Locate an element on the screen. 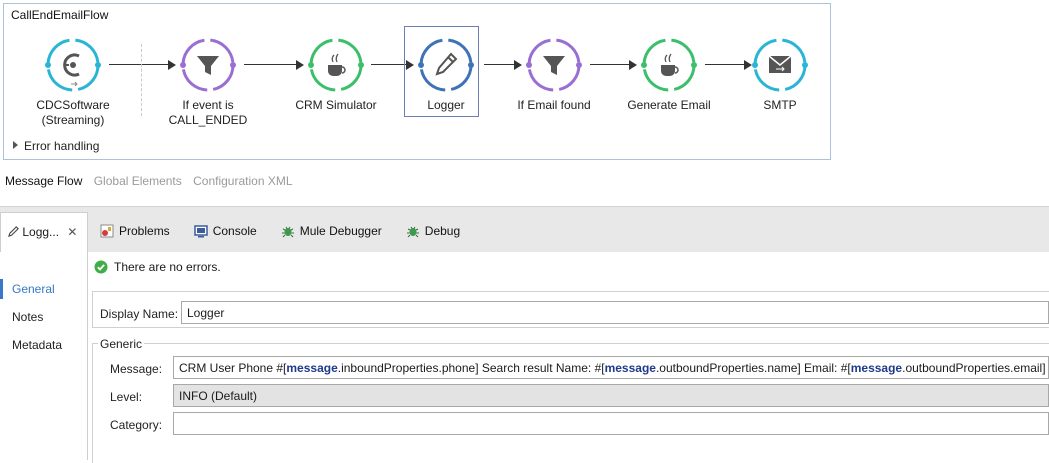 The height and width of the screenshot is (463, 1049). tab-configuration-xml: Configuration XML is located at coordinates (242, 181).